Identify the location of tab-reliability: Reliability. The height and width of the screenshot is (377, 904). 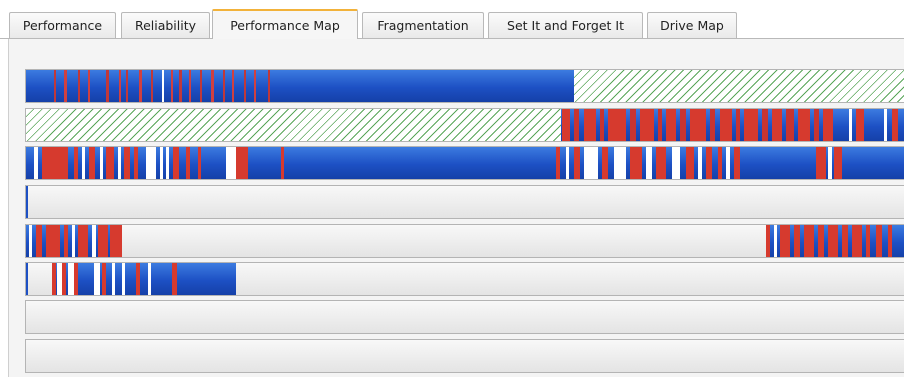
(165, 25).